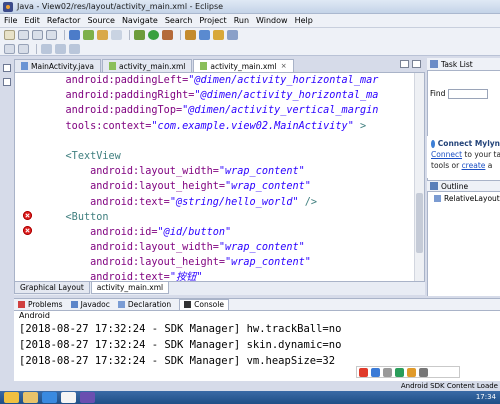 This screenshot has width=500, height=404. Describe the element at coordinates (468, 93) in the screenshot. I see `find-input` at that location.